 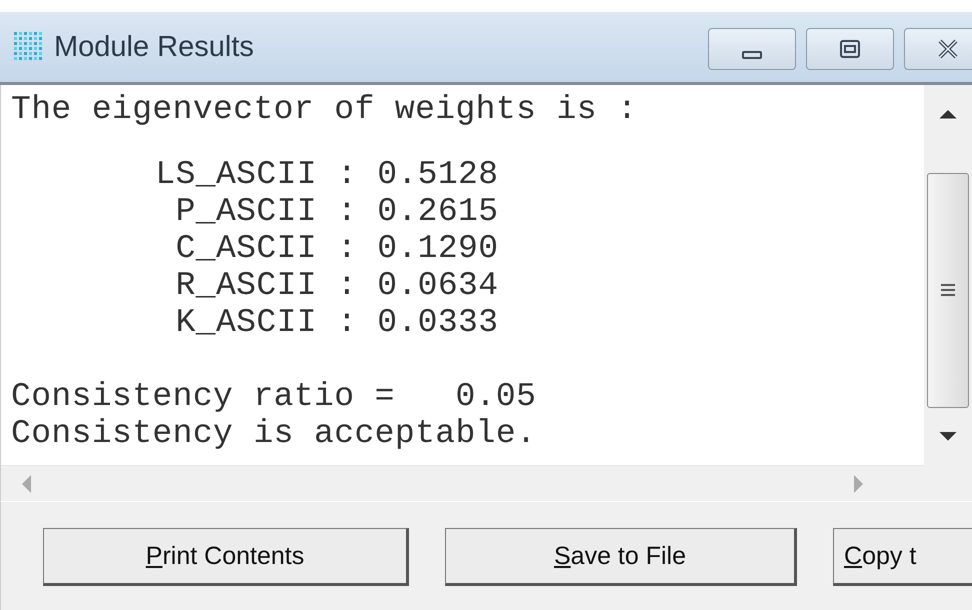 I want to click on scroll-down-icon, so click(x=948, y=437).